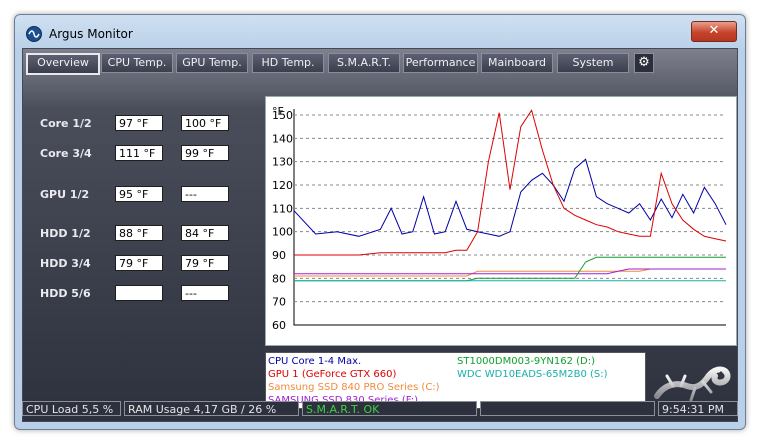 This screenshot has height=444, width=758. Describe the element at coordinates (315, 361) in the screenshot. I see `legend-item-cpu: CPU Core 1-4 Max.` at that location.